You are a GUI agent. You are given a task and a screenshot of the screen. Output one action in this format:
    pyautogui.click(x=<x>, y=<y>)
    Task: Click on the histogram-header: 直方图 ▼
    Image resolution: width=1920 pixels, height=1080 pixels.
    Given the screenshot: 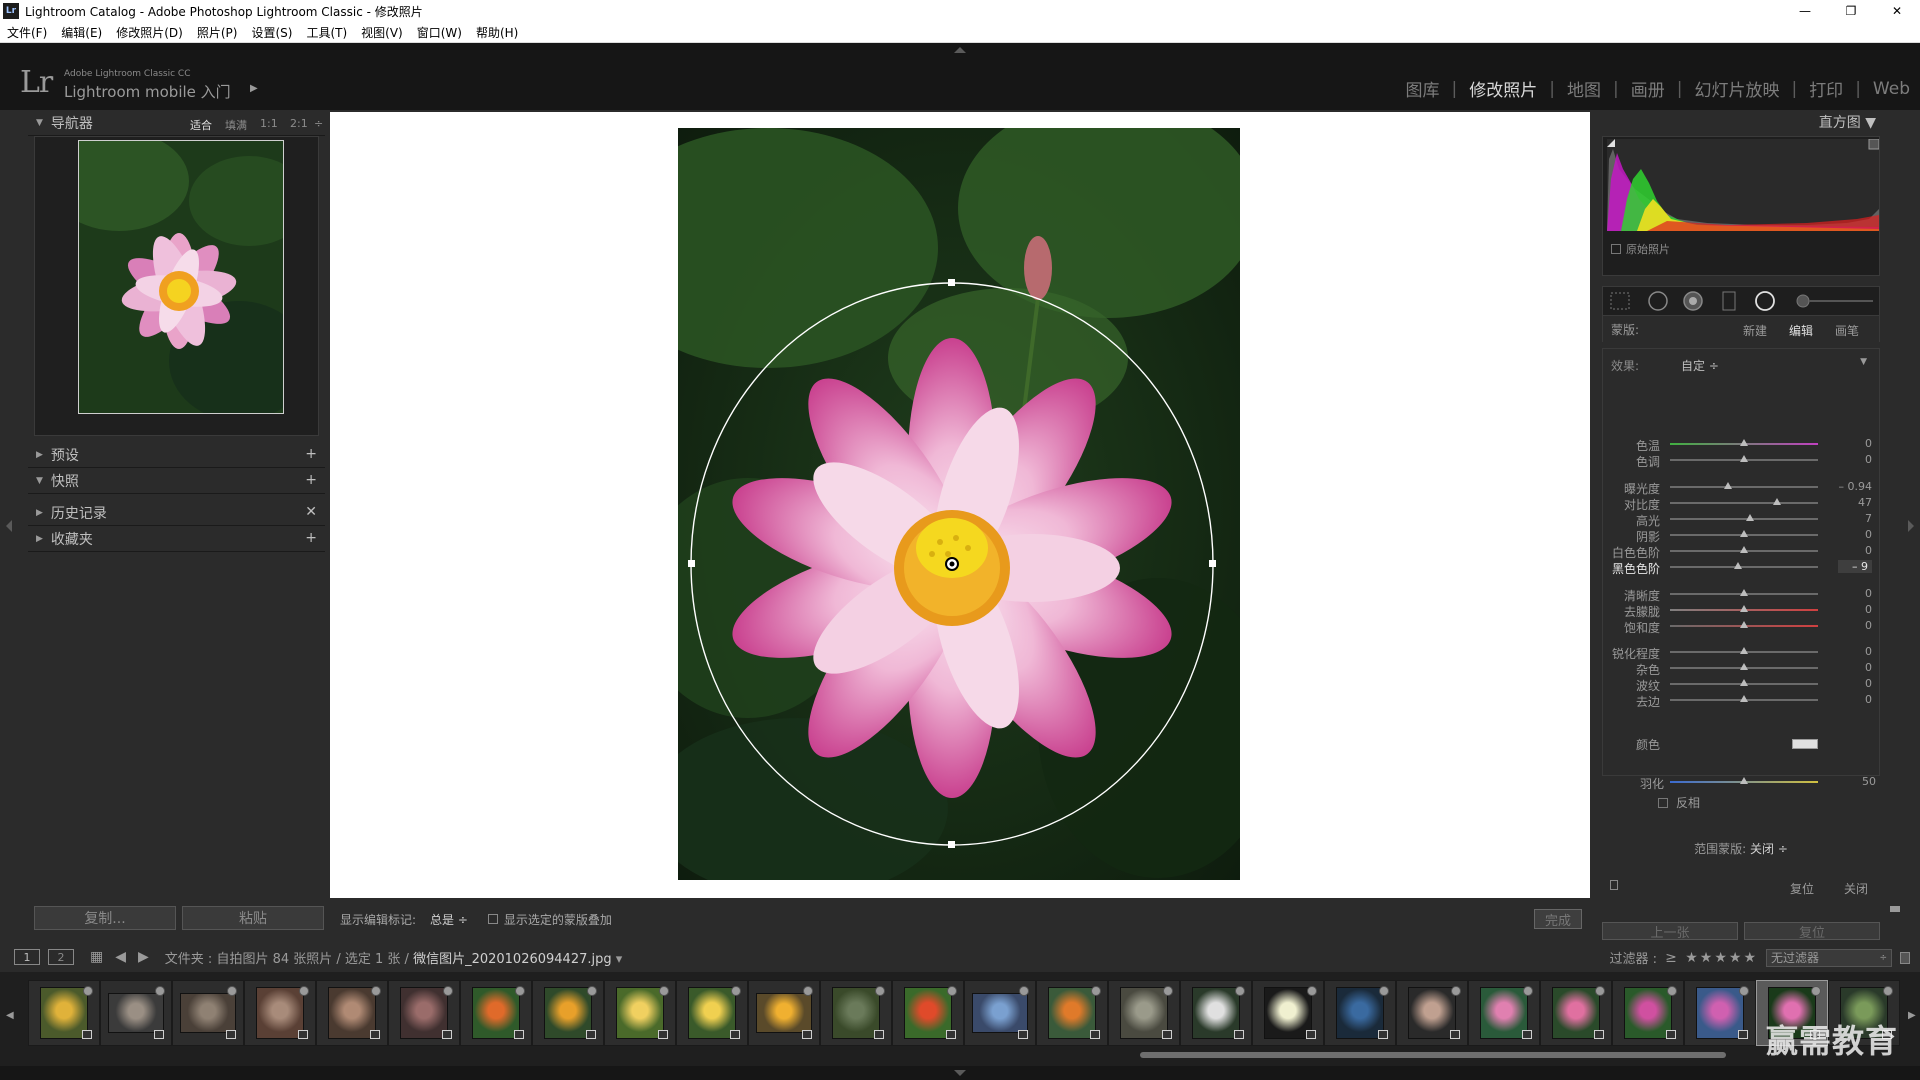 What is the action you would take?
    pyautogui.click(x=1741, y=122)
    